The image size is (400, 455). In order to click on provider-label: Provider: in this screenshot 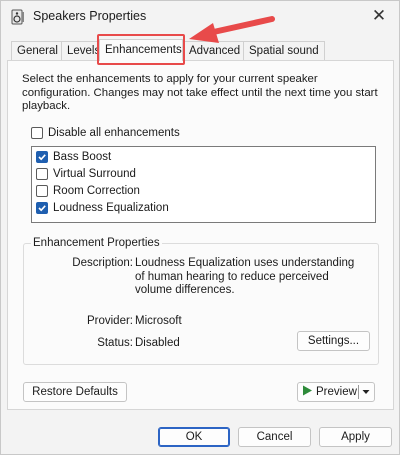, I will do `click(109, 321)`.